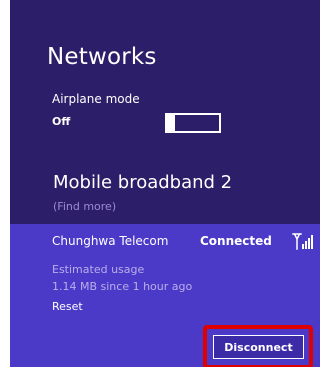 Image resolution: width=330 pixels, height=367 pixels. I want to click on toggle-thumb, so click(171, 123).